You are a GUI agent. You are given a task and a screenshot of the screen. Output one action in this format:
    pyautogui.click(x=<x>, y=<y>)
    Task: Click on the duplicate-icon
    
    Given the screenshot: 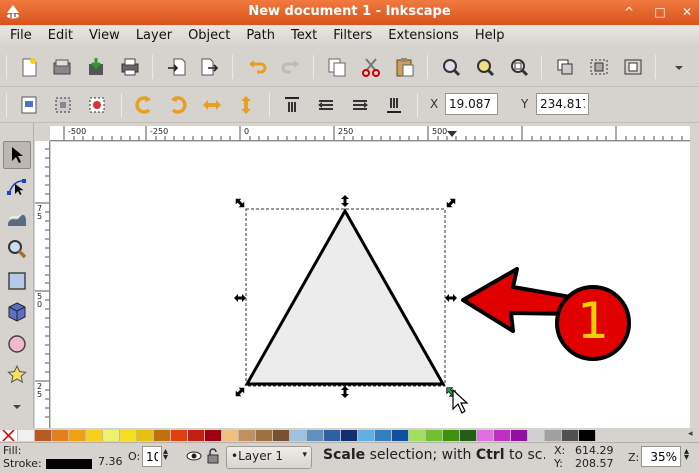 What is the action you would take?
    pyautogui.click(x=565, y=67)
    